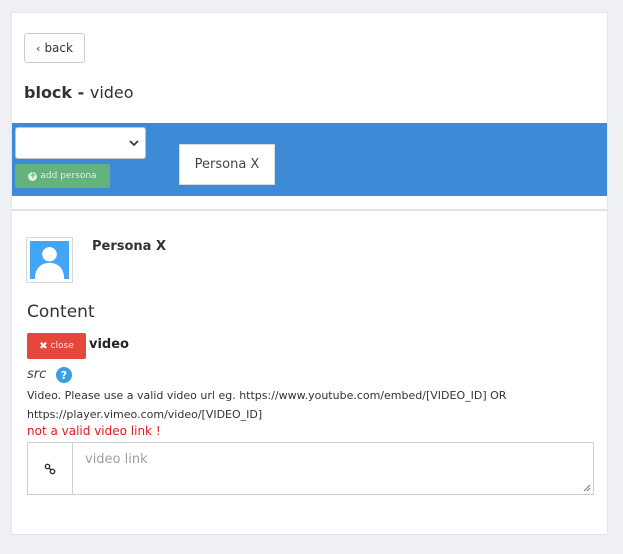 This screenshot has width=623, height=554. Describe the element at coordinates (309, 210) in the screenshot. I see `section-divider` at that location.